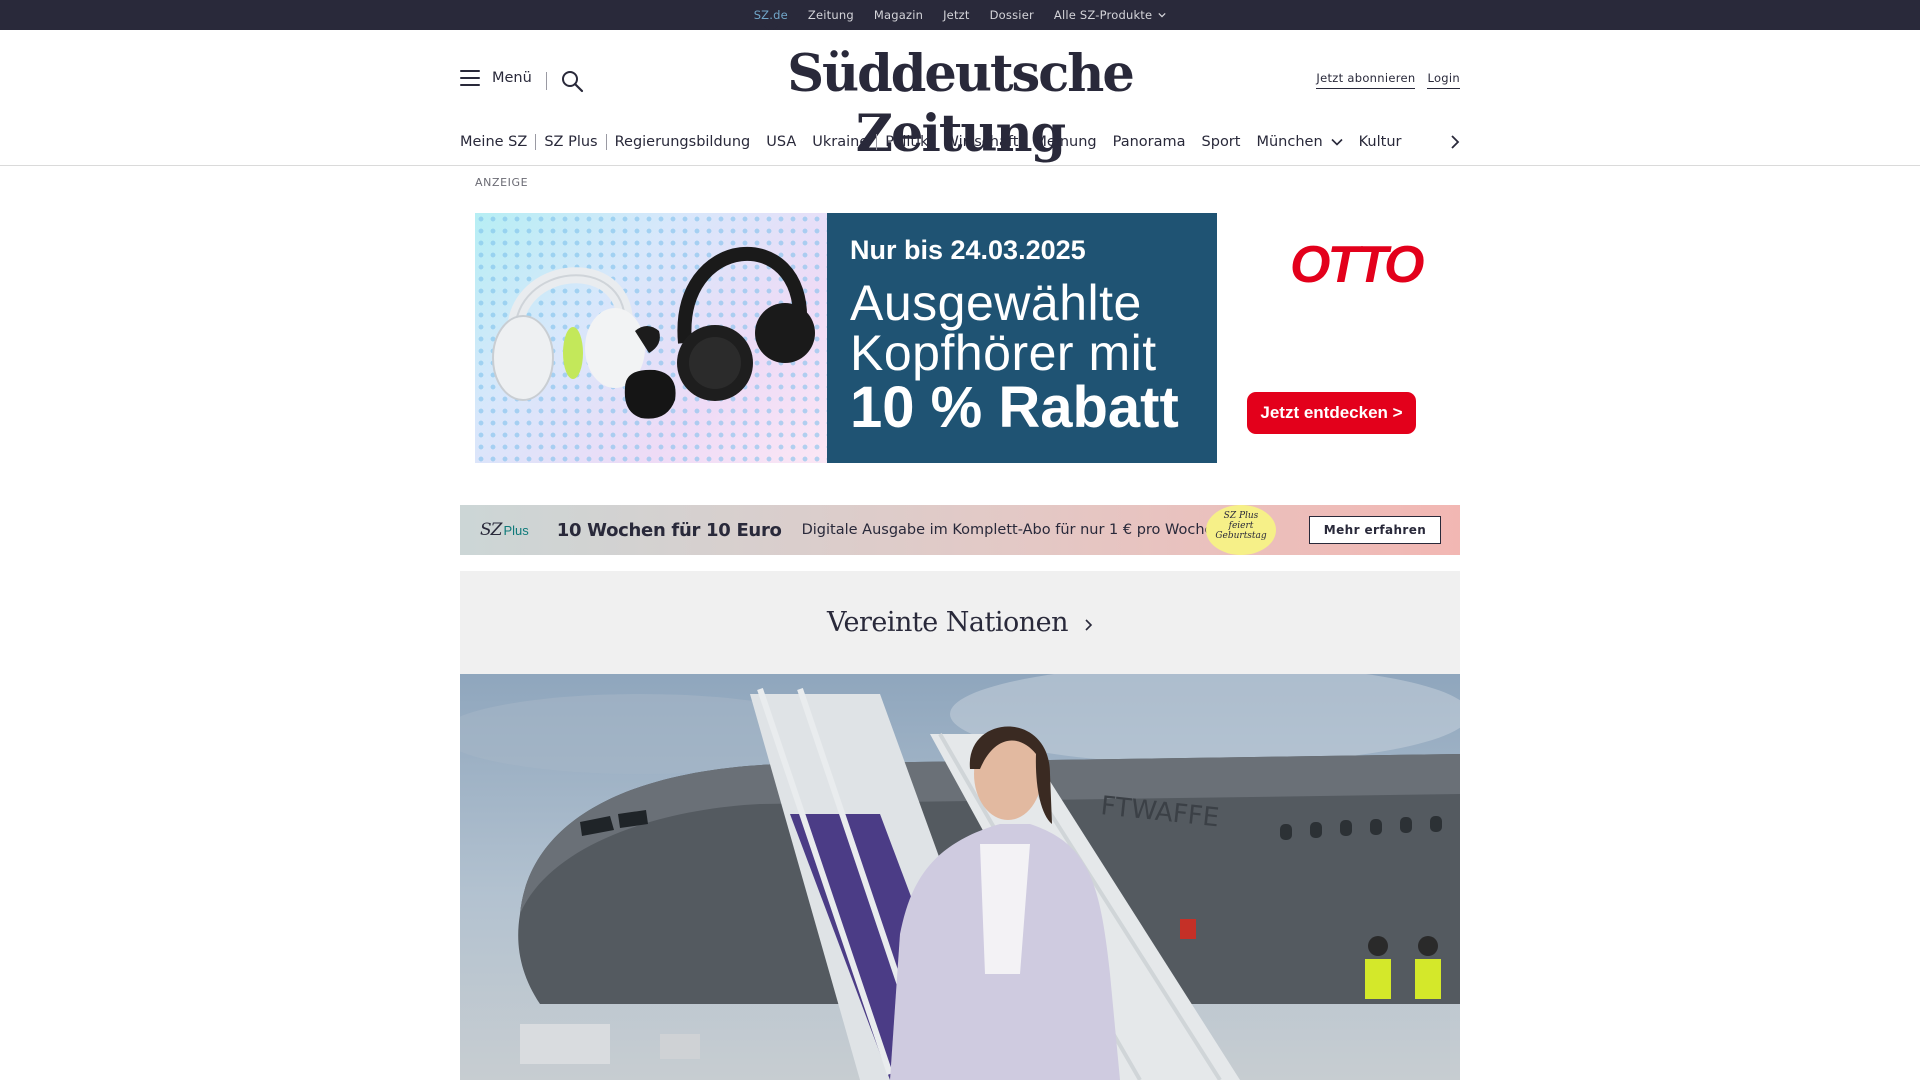 The height and width of the screenshot is (1080, 1920). Describe the element at coordinates (470, 78) in the screenshot. I see `hamburger-icon` at that location.